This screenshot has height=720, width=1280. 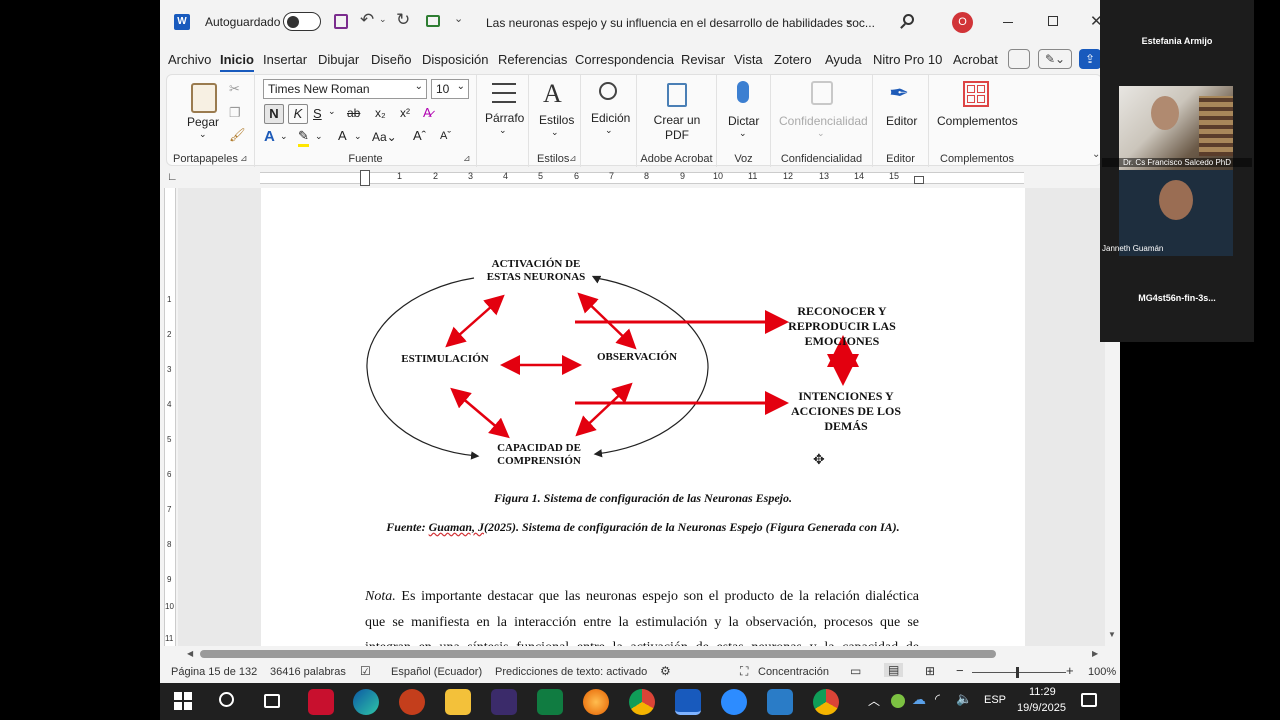 What do you see at coordinates (366, 702) in the screenshot?
I see `edge-icon` at bounding box center [366, 702].